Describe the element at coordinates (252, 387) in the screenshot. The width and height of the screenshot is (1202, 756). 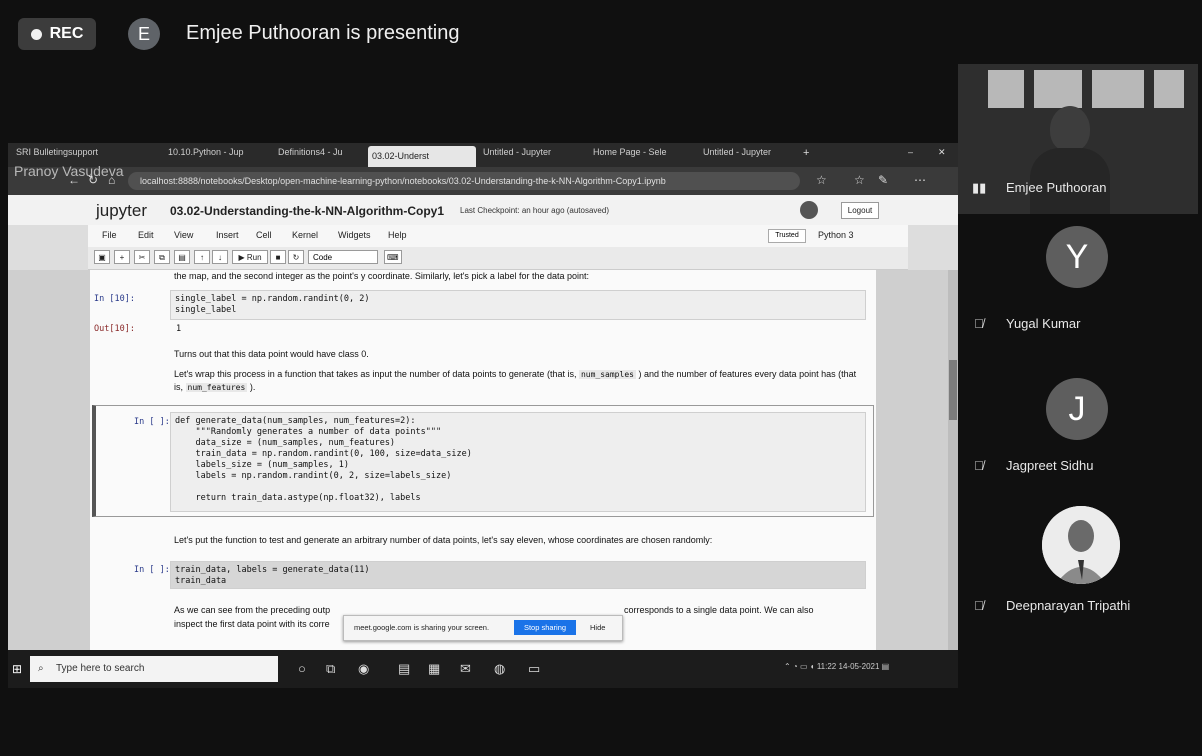
I see `md-text: ).` at that location.